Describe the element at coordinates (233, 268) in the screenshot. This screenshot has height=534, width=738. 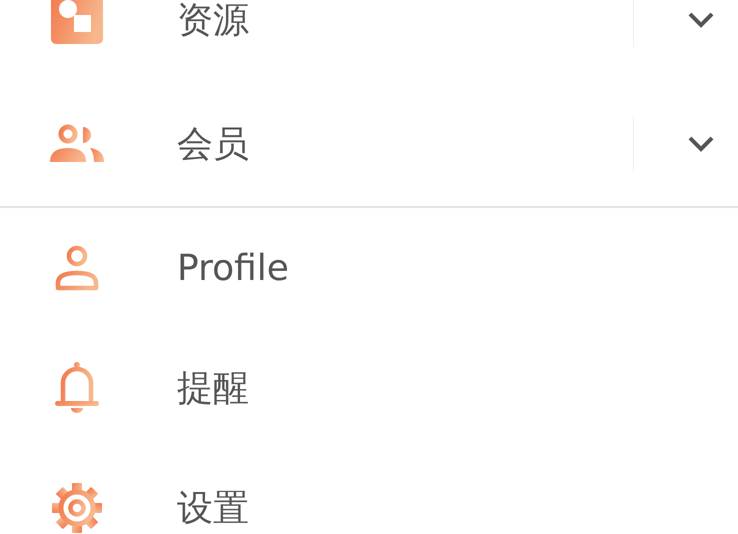
I see `menu-label: Profile` at that location.